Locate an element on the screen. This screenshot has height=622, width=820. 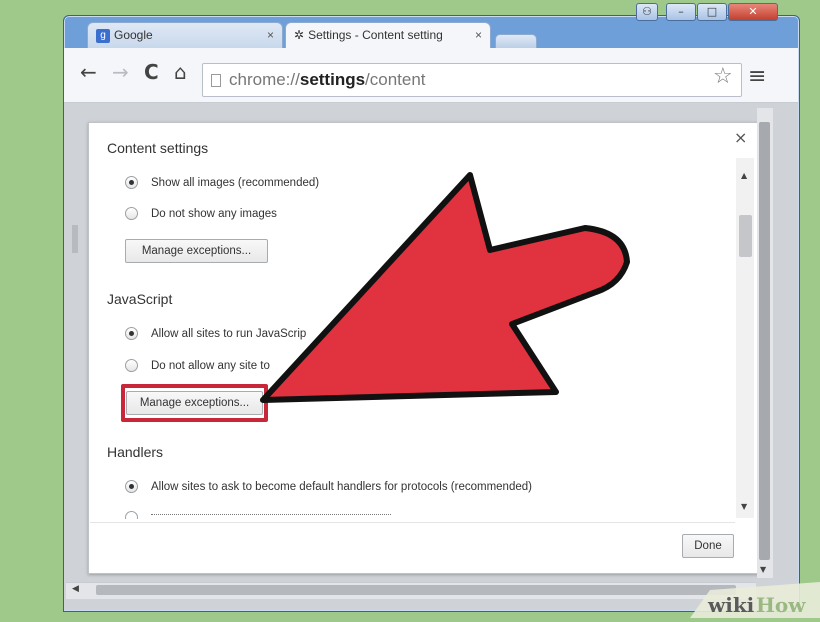
svg-text: wiki is located at coordinates (731, 605).